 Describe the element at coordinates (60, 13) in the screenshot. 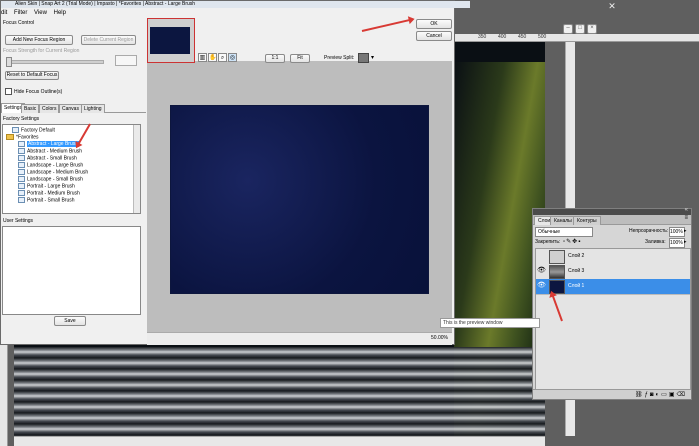

I see `menu-help: Help` at that location.